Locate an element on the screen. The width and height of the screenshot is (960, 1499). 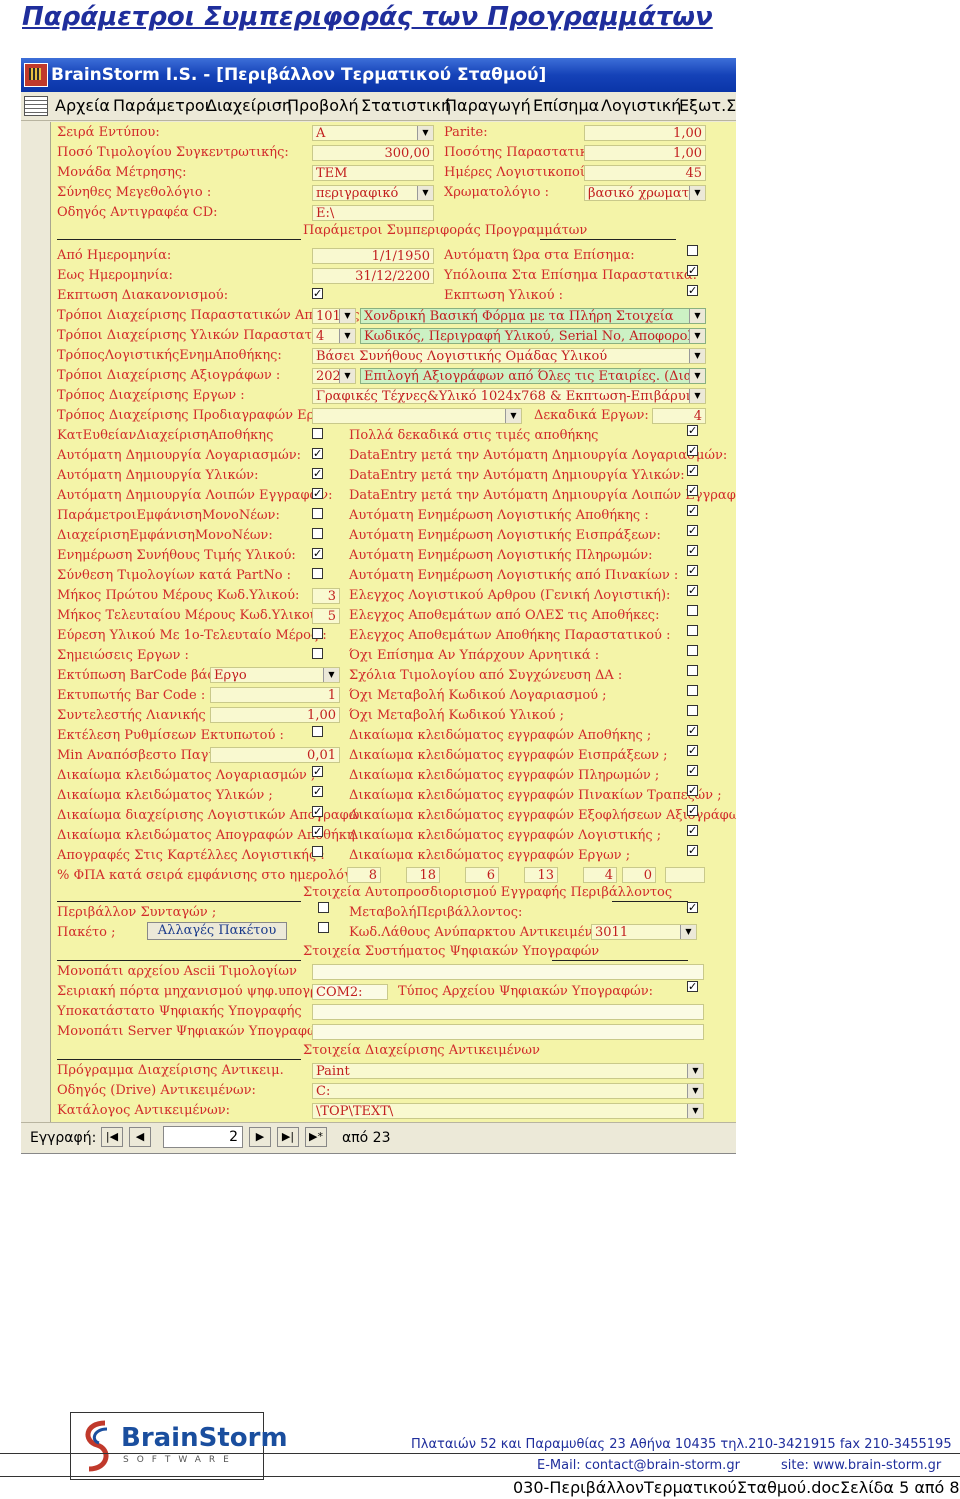
previous-record-icon: ◀ is located at coordinates (140, 1137).